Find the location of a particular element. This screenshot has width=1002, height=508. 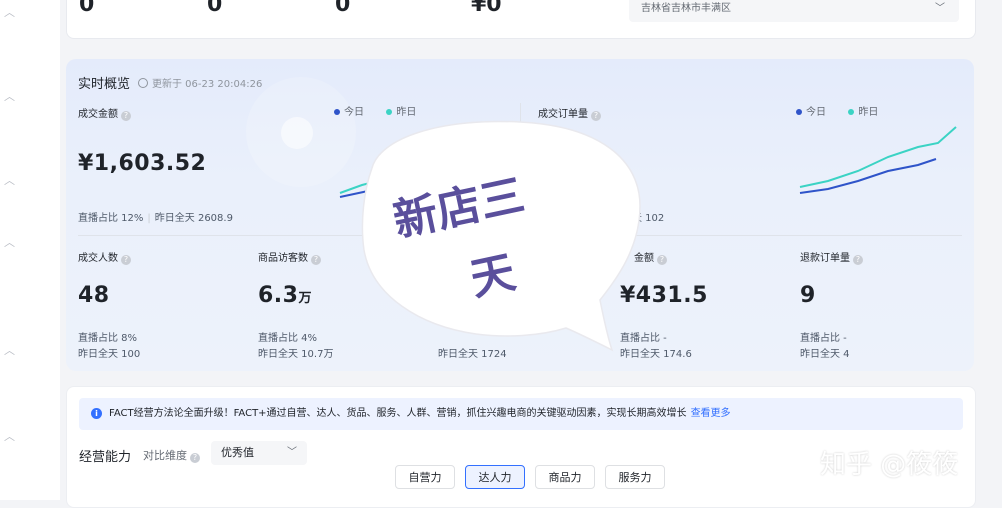

compare-select: 优秀值 ﹀ is located at coordinates (259, 453).